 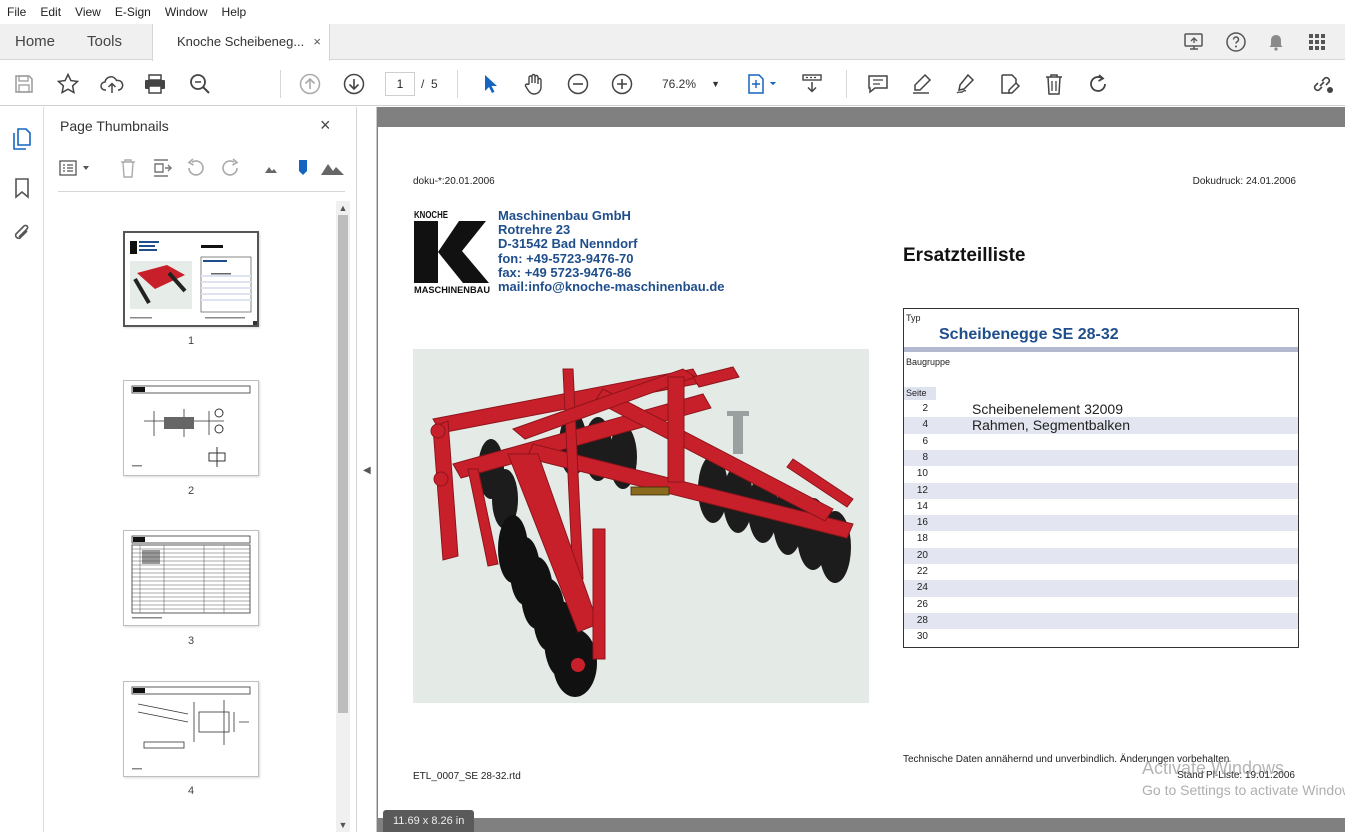 I want to click on activate-windows-watermark: Activate Windows, so click(x=1213, y=768).